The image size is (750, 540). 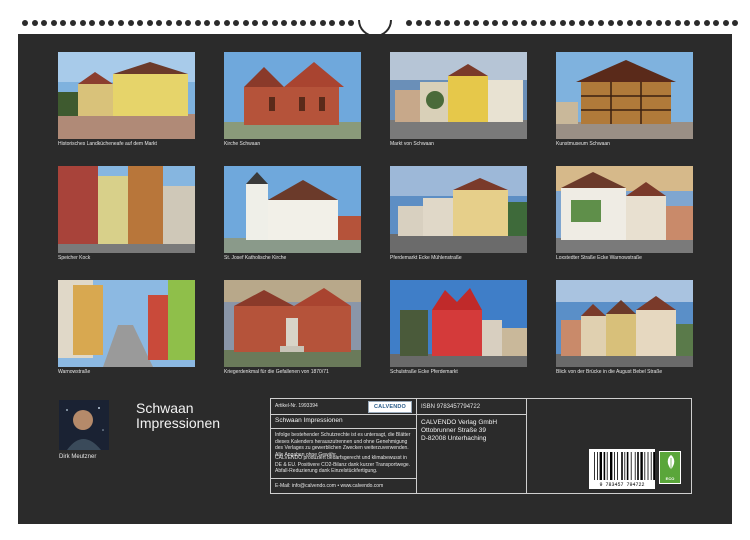 What do you see at coordinates (178, 423) in the screenshot?
I see `title-line-2: Impressionen` at bounding box center [178, 423].